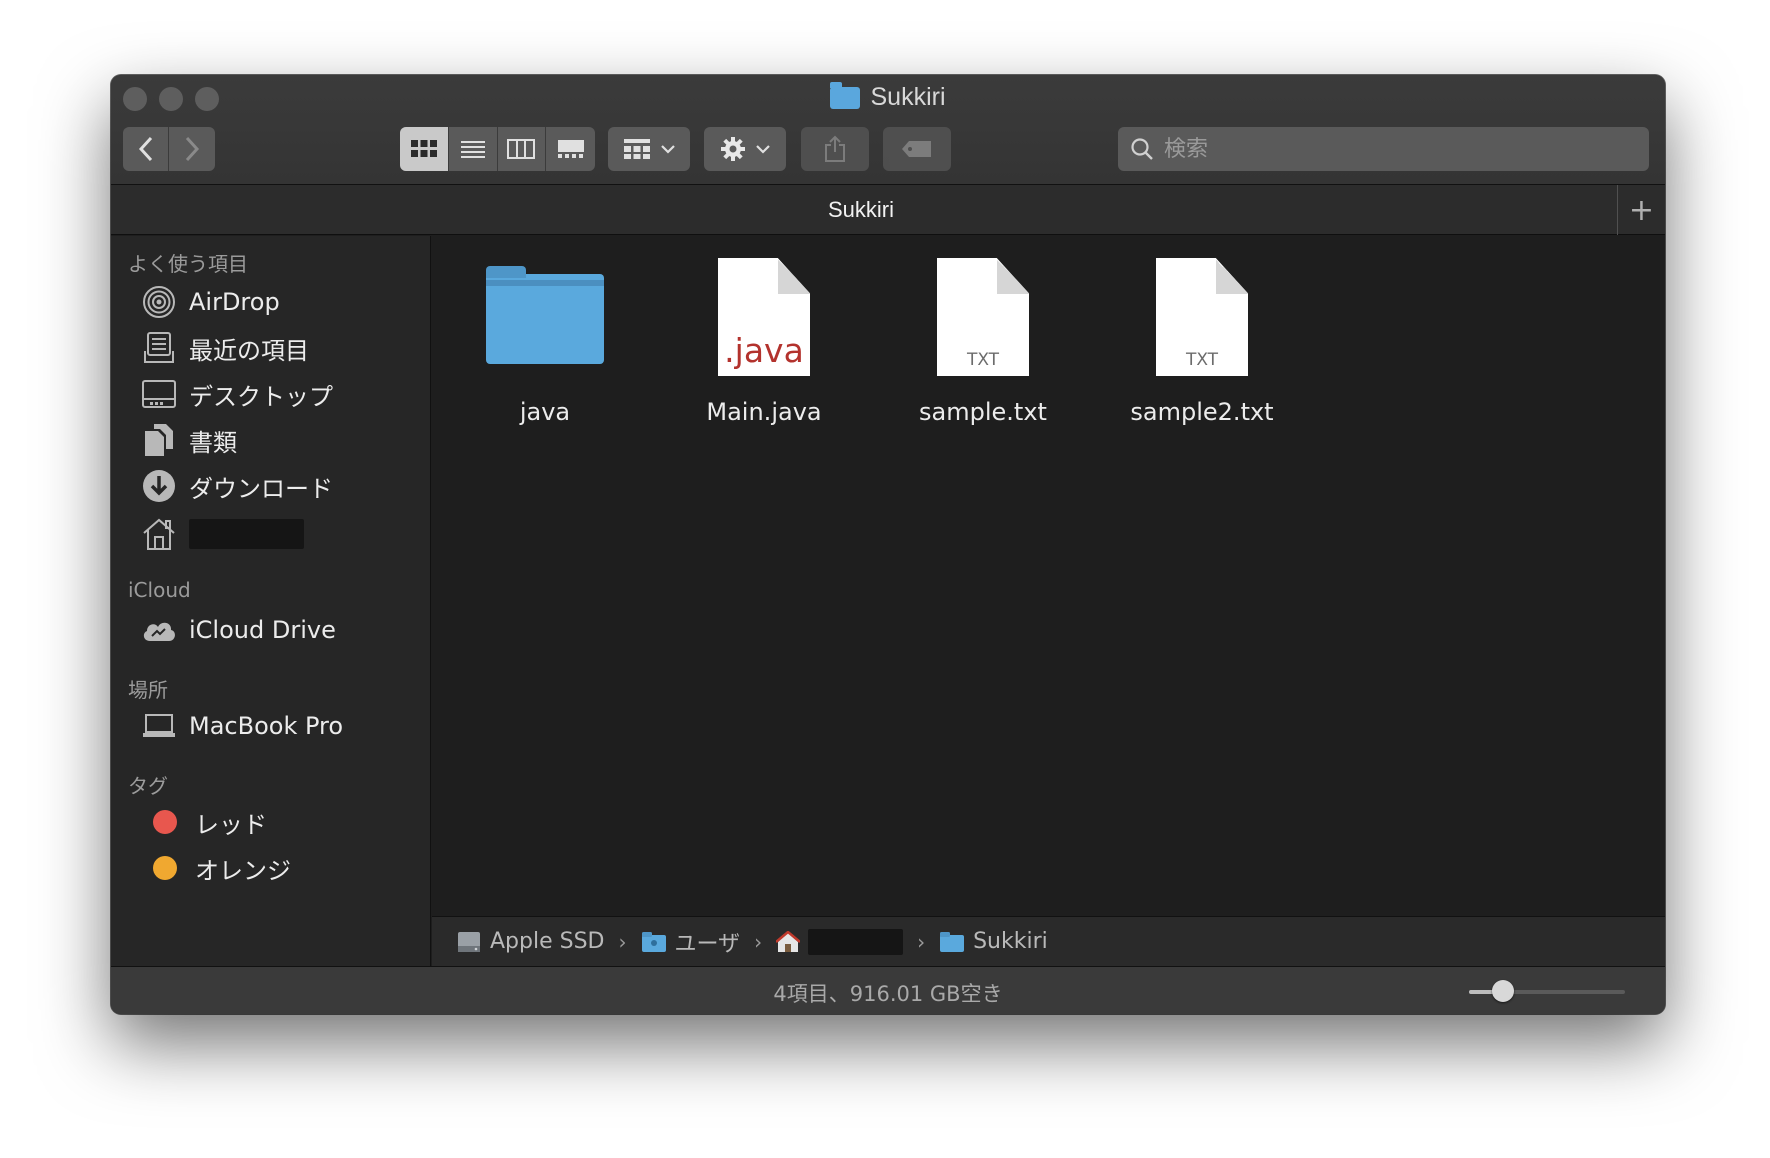 This screenshot has height=1158, width=1770. What do you see at coordinates (159, 440) in the screenshot?
I see `documents-icon` at bounding box center [159, 440].